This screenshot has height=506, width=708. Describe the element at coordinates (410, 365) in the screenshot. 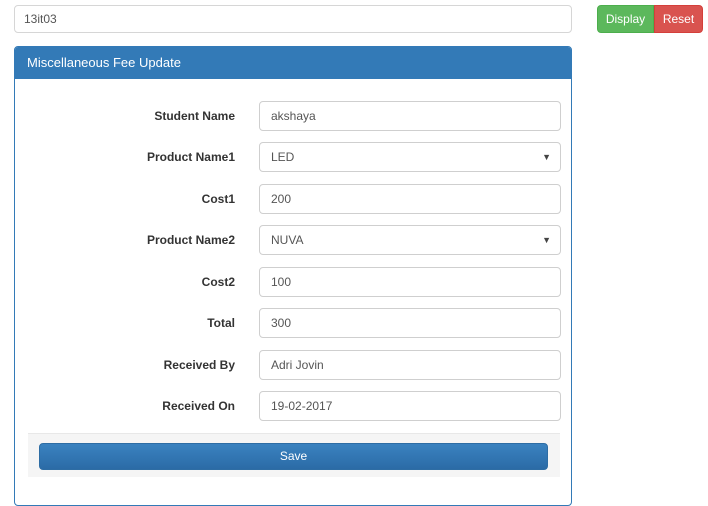

I see `received-by-input: Adri Jovin` at that location.